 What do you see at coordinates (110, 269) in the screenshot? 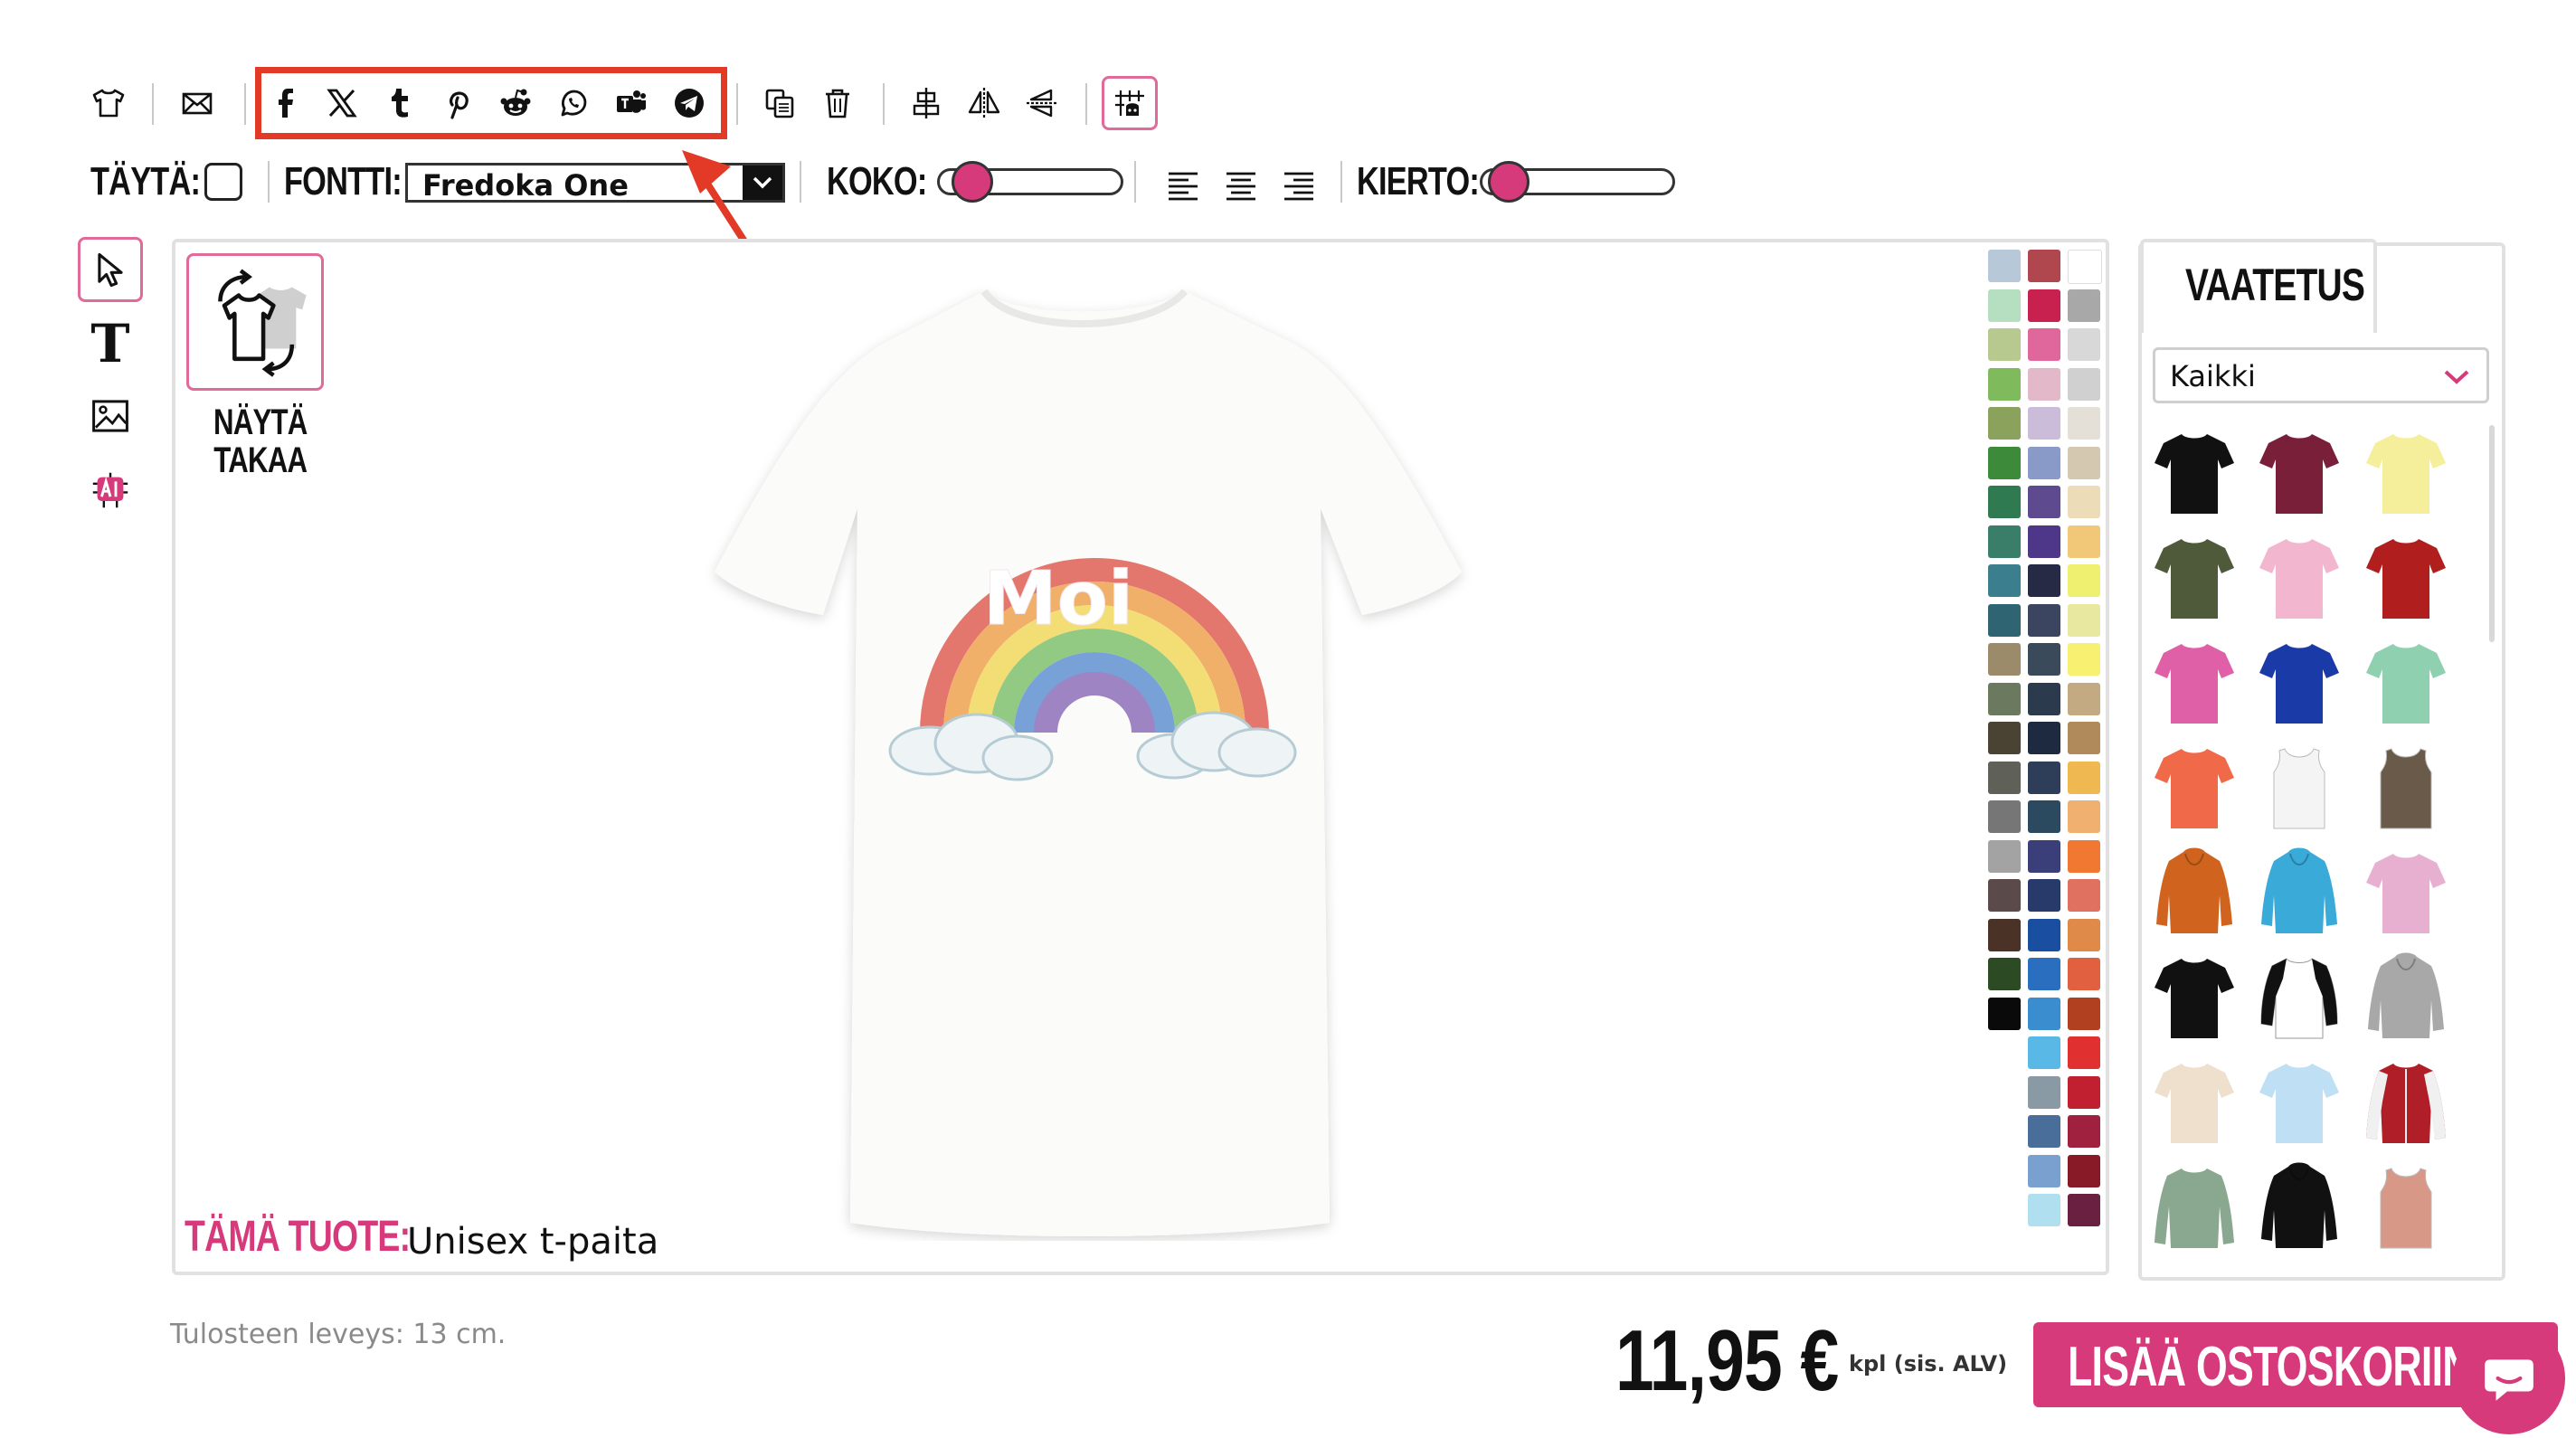
I see `select-tool` at bounding box center [110, 269].